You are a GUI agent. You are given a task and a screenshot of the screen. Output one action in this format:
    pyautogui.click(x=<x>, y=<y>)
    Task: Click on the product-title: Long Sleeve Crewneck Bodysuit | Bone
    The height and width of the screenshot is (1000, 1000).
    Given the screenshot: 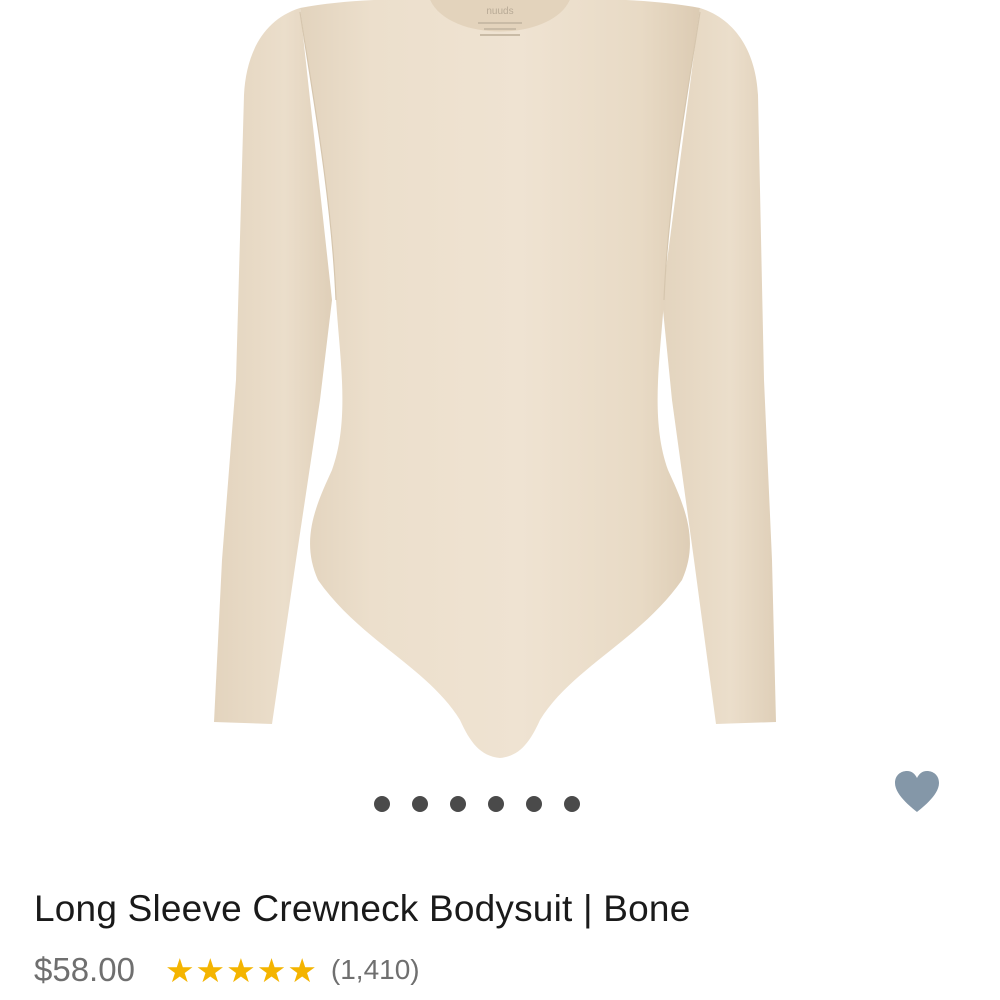 What is the action you would take?
    pyautogui.click(x=362, y=909)
    